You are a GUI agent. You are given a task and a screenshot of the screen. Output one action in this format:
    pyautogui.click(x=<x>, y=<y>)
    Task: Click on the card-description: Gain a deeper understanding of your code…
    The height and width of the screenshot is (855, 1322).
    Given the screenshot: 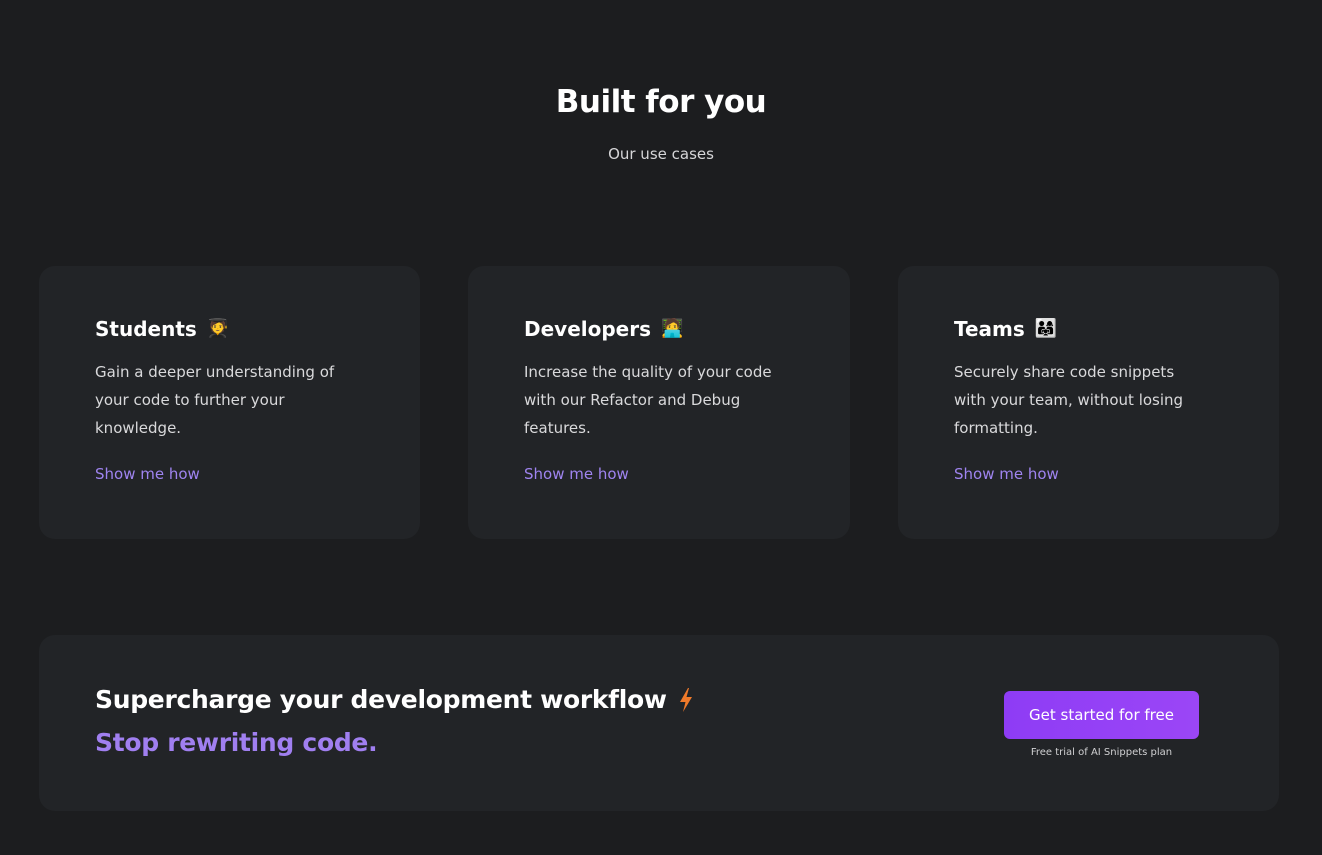 What is the action you would take?
    pyautogui.click(x=215, y=400)
    